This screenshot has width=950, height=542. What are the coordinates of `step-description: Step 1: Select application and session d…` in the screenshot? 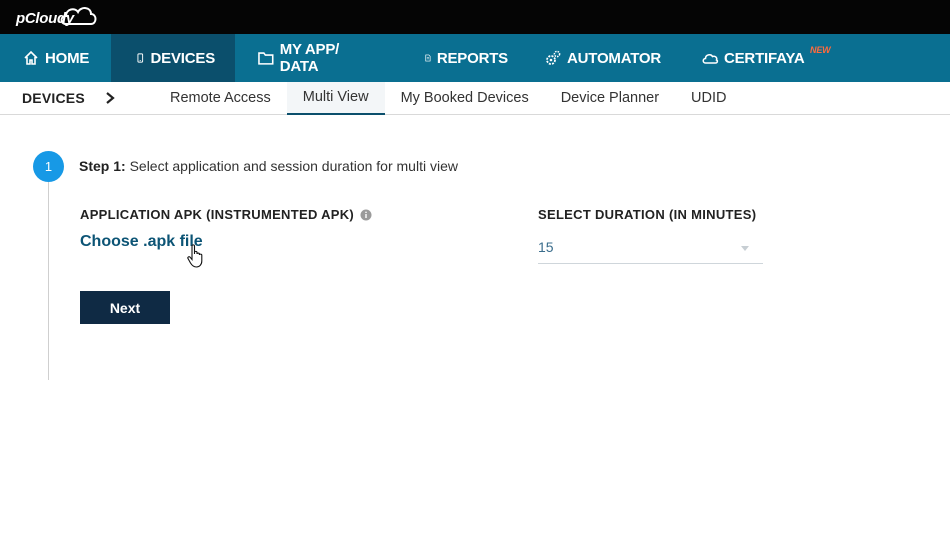 It's located at (268, 166).